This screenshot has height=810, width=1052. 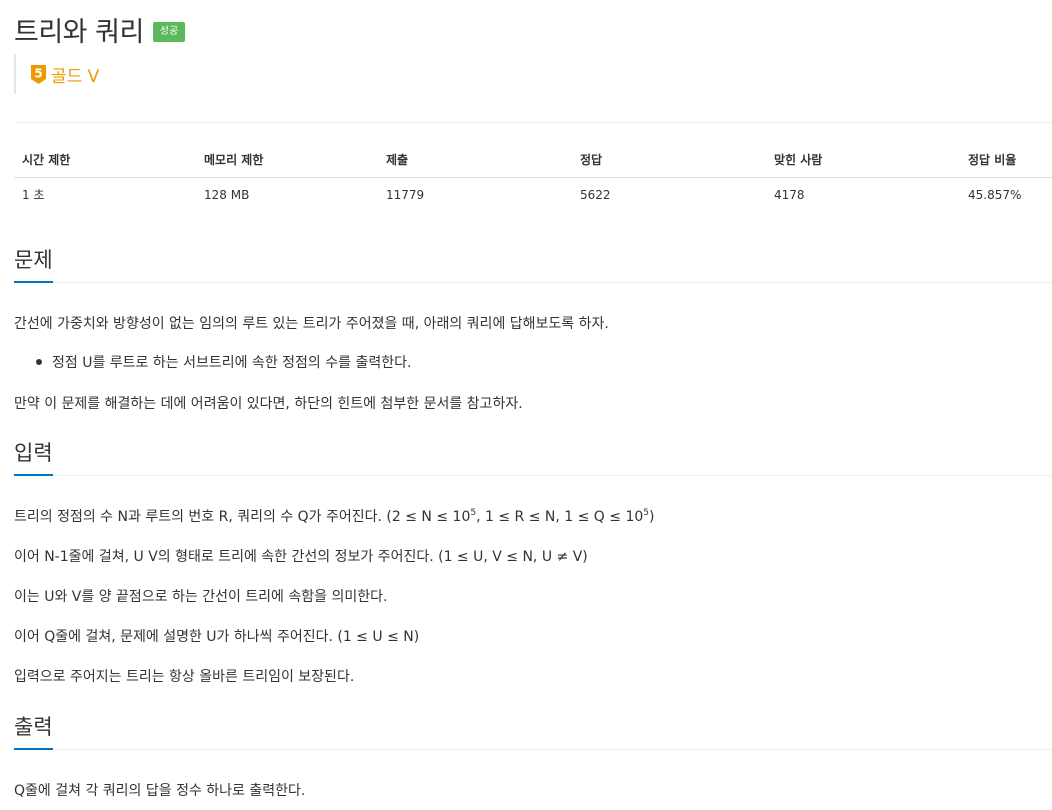 What do you see at coordinates (533, 456) in the screenshot?
I see `section-input-header: 입력` at bounding box center [533, 456].